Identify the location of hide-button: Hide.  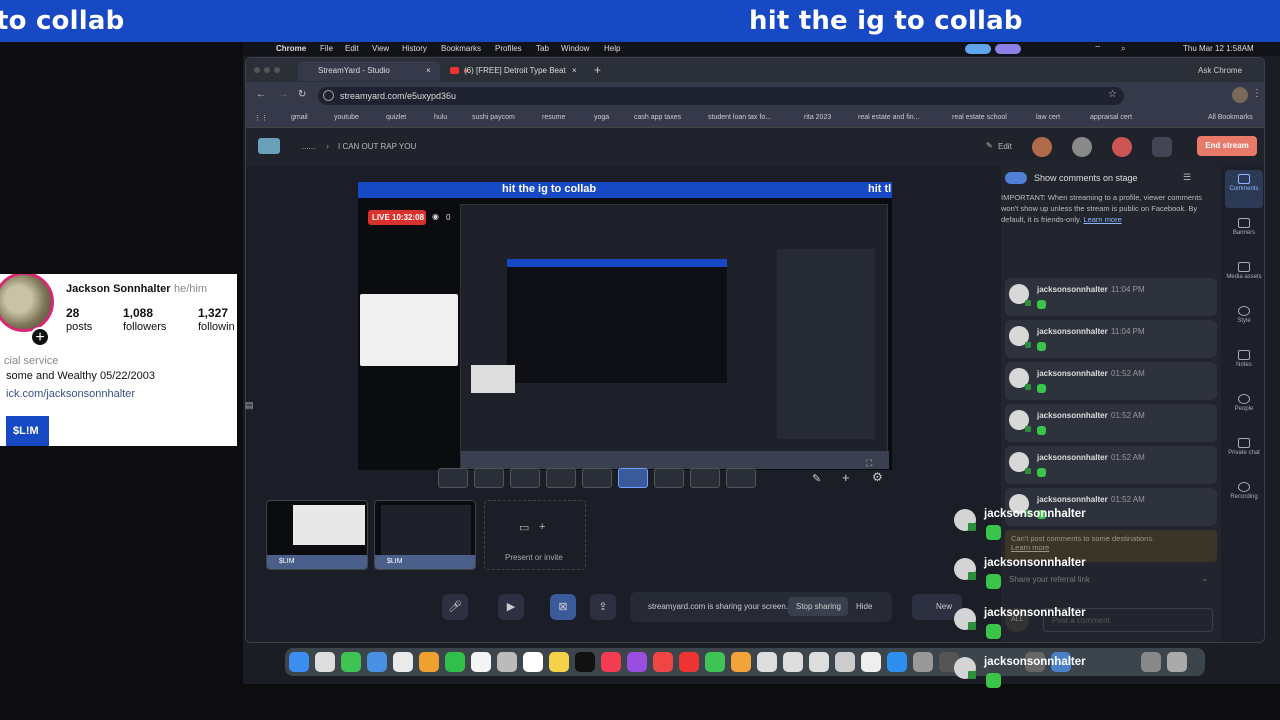
(864, 606).